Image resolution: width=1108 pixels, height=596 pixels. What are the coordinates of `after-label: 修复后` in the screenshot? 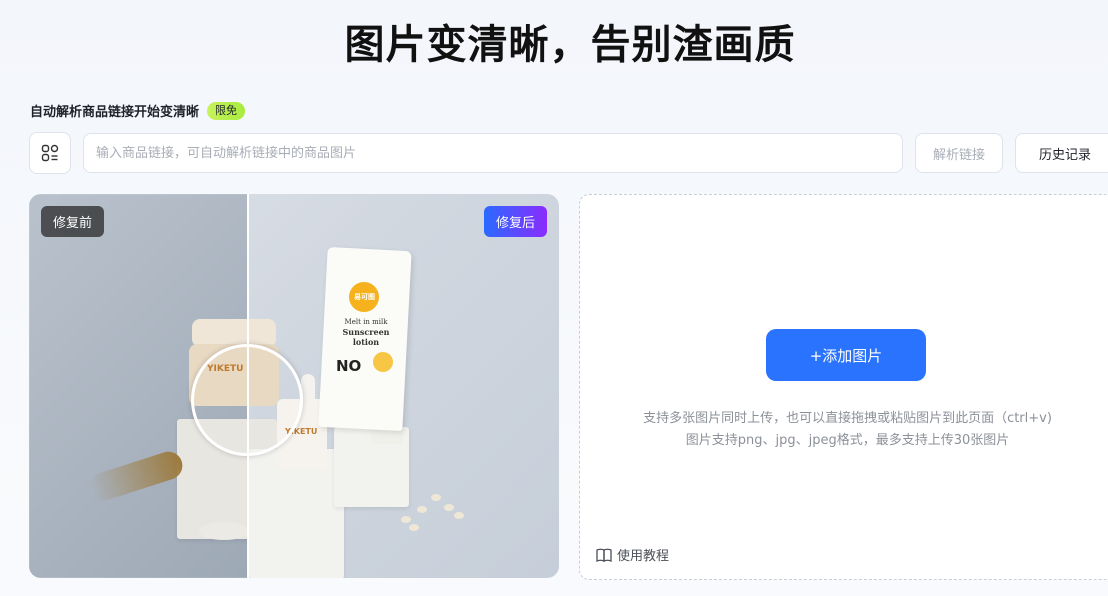 It's located at (515, 221).